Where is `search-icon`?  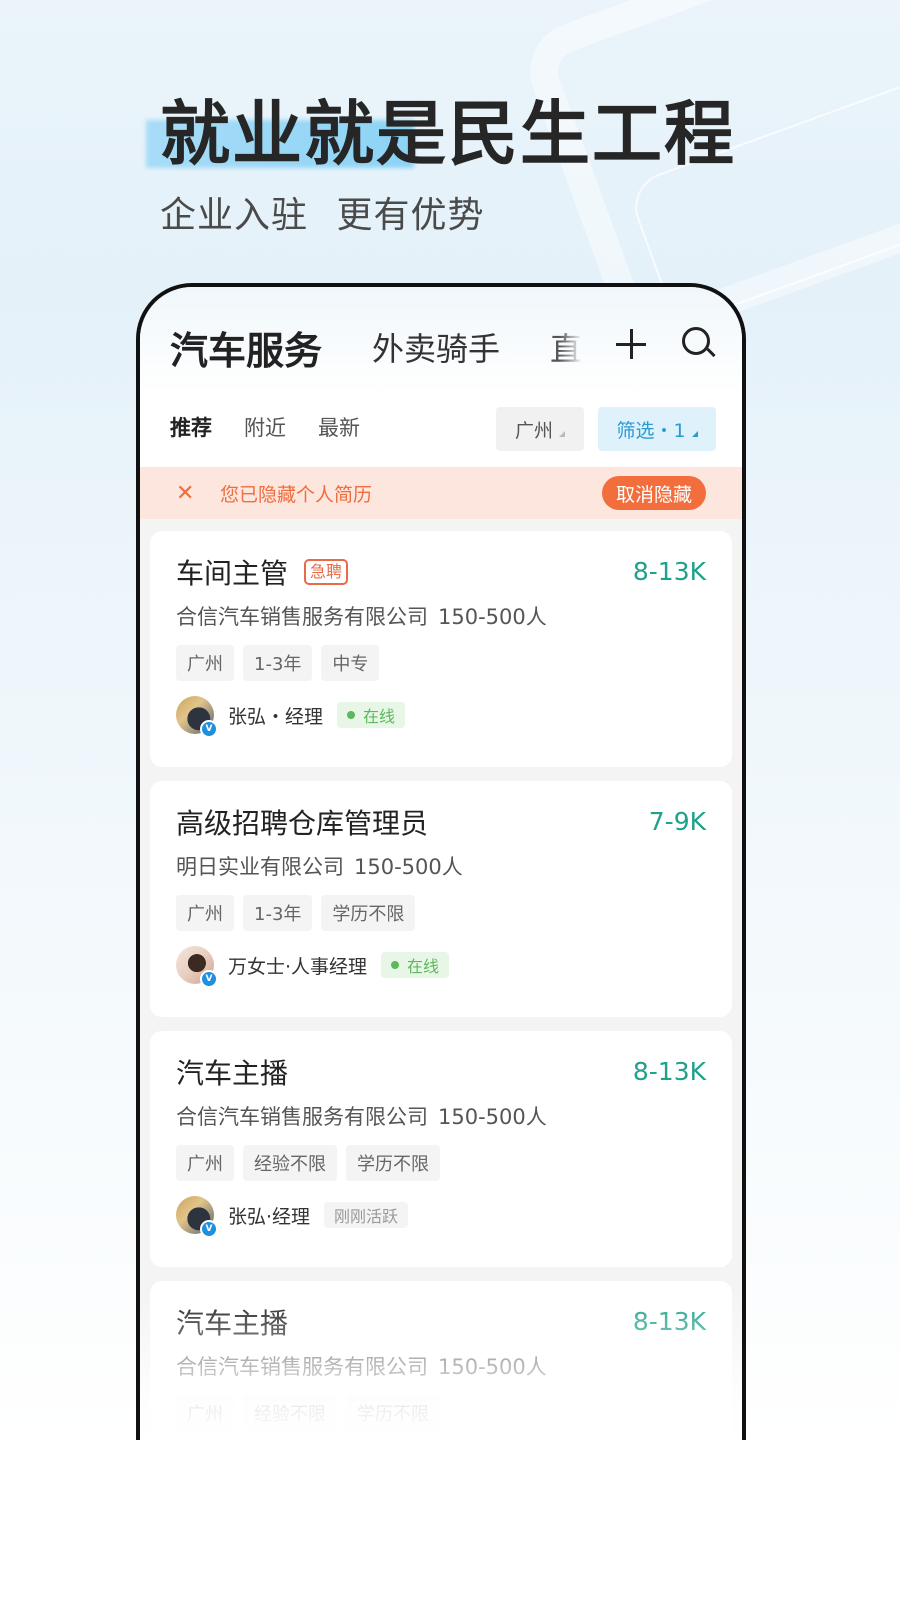 search-icon is located at coordinates (698, 343).